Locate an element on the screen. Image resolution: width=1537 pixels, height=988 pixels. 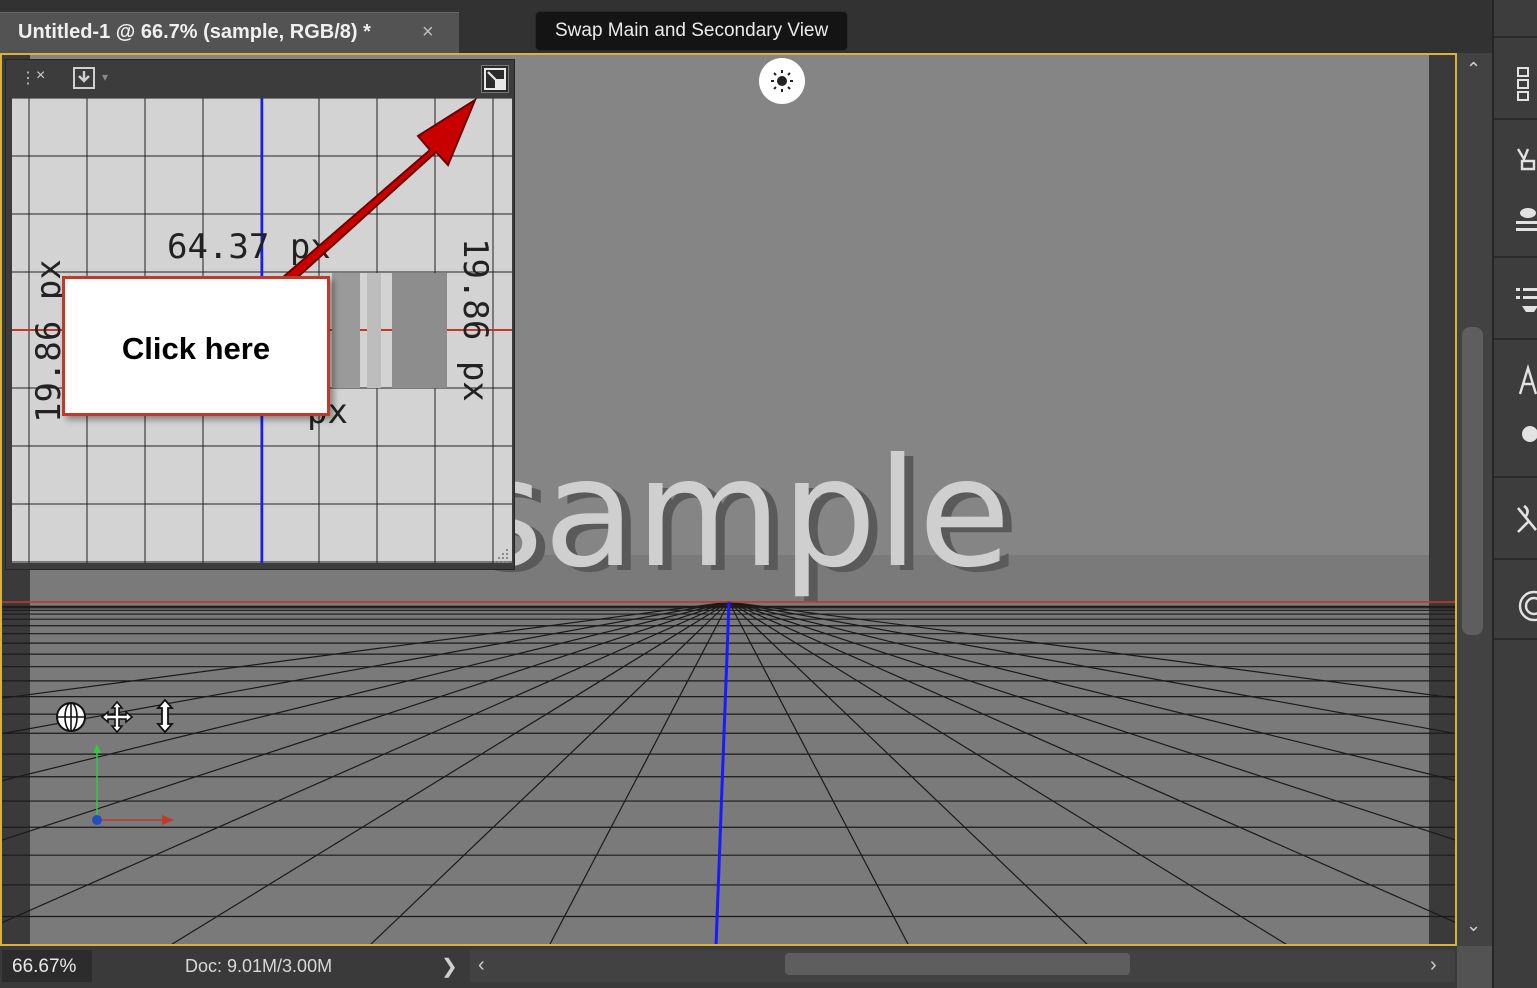
swap-view-tooltip: Swap Main and Secondary View is located at coordinates (691, 31).